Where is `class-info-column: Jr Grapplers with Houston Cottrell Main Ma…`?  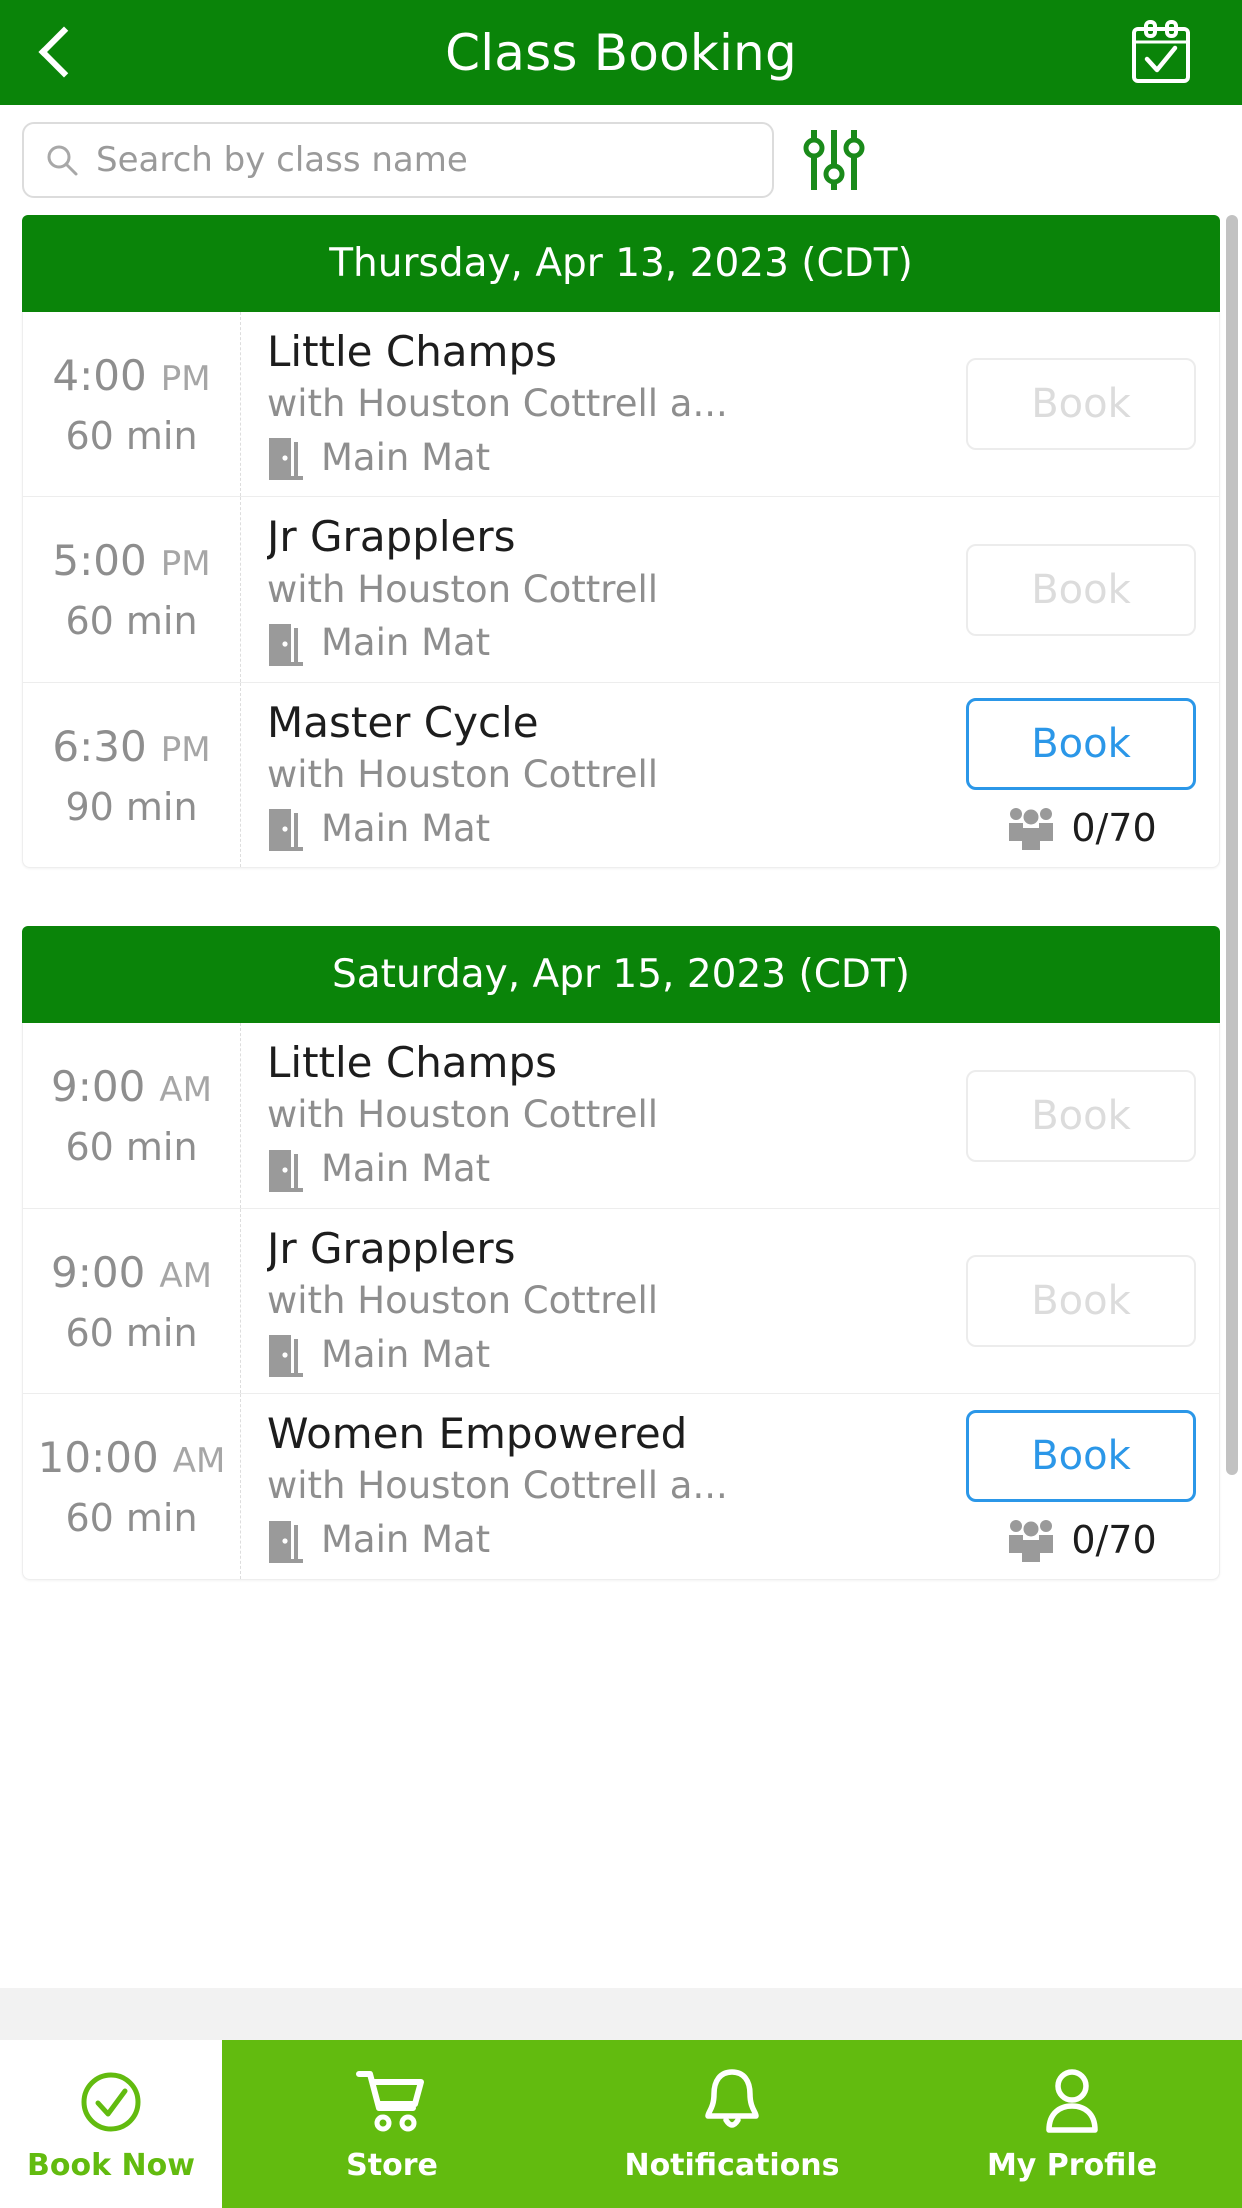 class-info-column: Jr Grapplers with Houston Cottrell Main Ma… is located at coordinates (601, 589).